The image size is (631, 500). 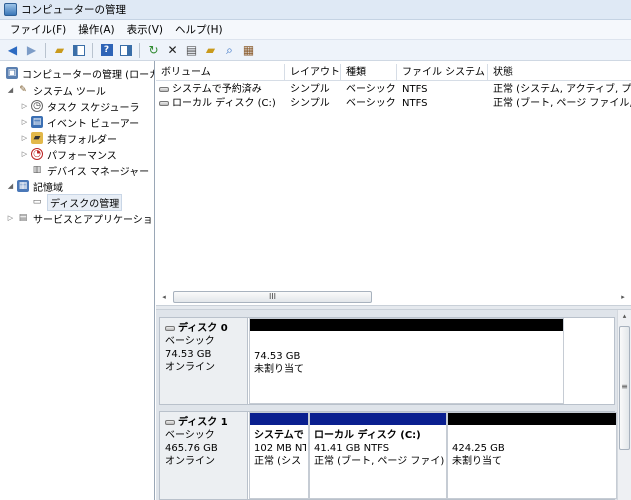 I want to click on tree-item-storage: ◢ ▦ 記憶域, so click(x=34, y=186).